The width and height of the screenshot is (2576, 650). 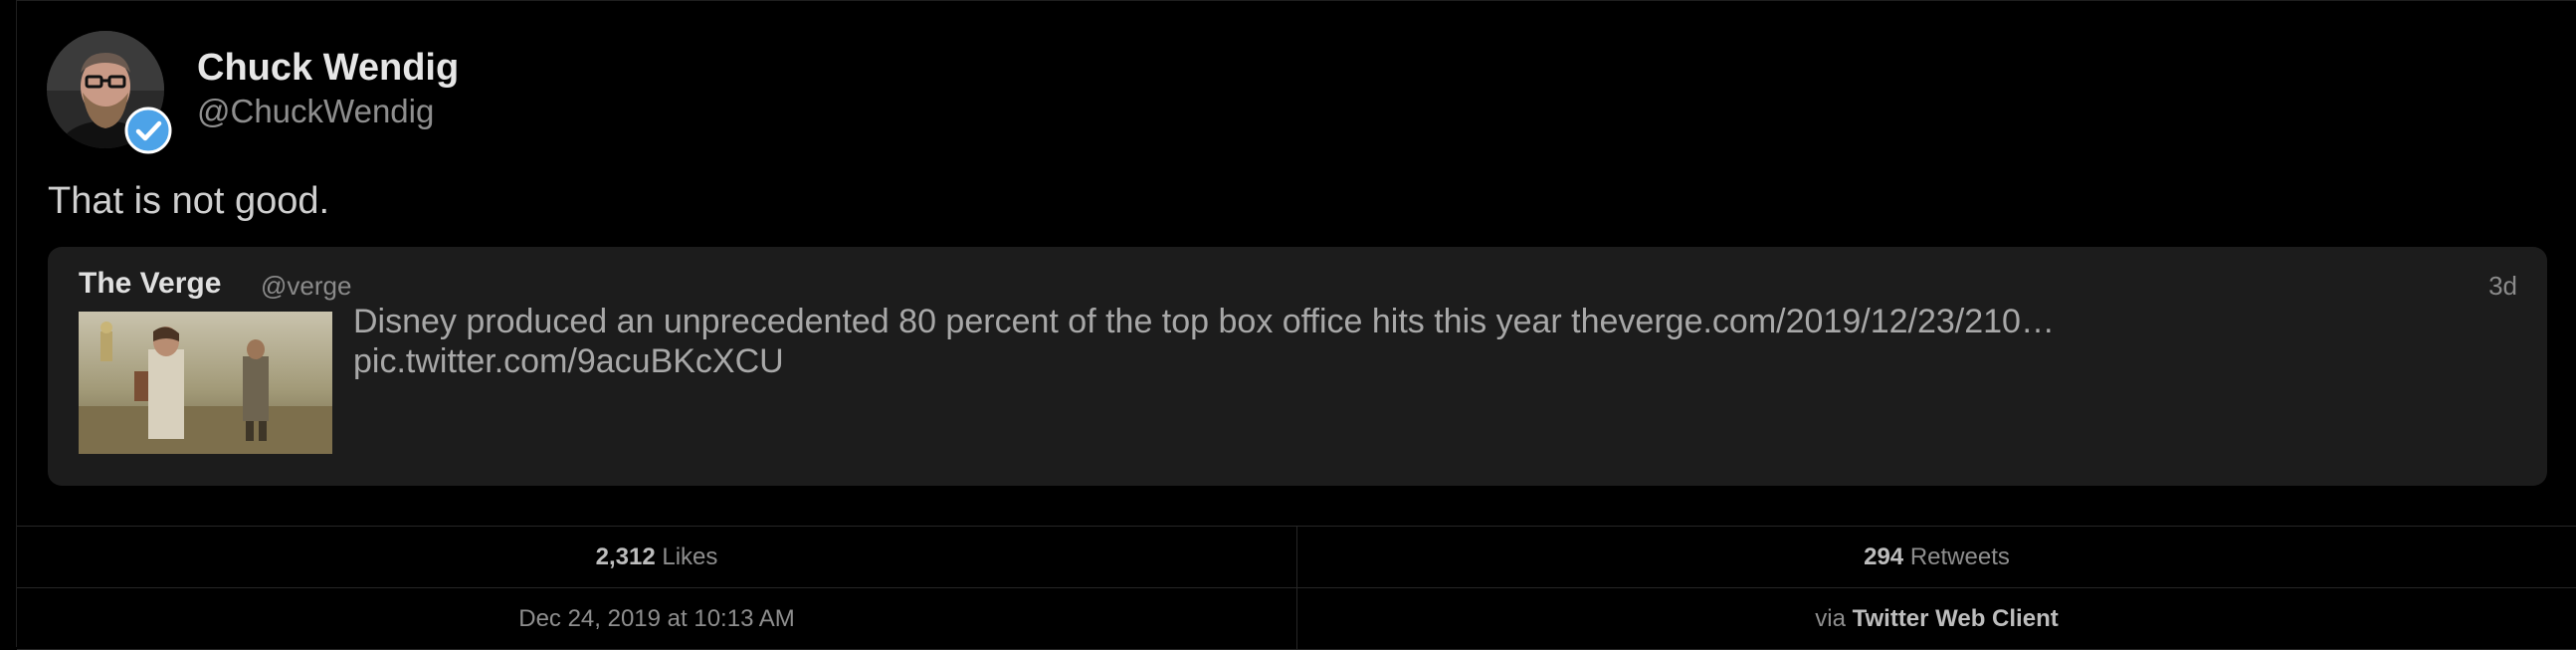 I want to click on likes-stat: 2,312 Likes, so click(x=656, y=557).